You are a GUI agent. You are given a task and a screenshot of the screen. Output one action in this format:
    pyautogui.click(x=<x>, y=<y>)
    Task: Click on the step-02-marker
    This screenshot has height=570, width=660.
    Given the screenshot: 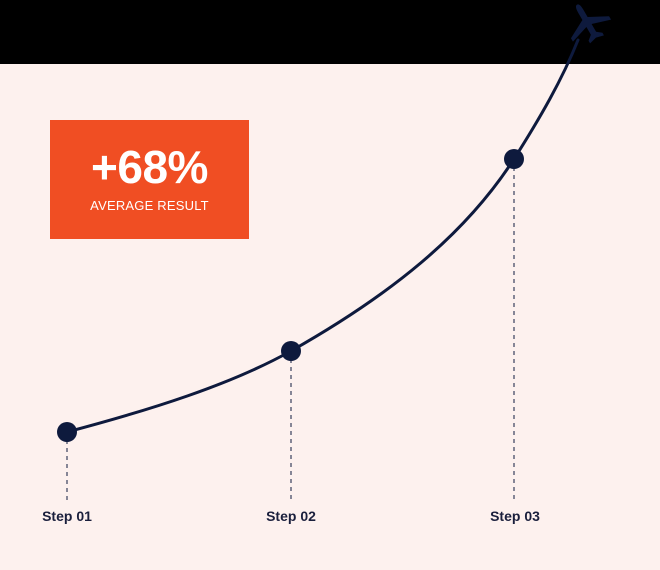 What is the action you would take?
    pyautogui.click(x=291, y=351)
    